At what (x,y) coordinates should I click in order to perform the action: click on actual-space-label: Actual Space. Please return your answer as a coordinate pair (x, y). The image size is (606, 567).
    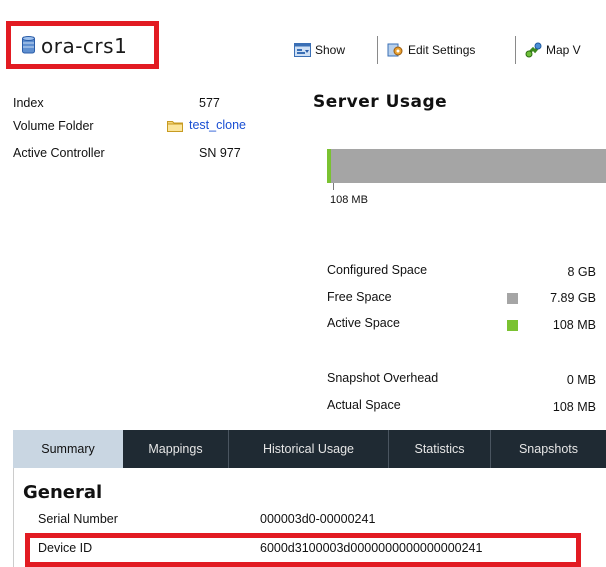
    Looking at the image, I should click on (364, 405).